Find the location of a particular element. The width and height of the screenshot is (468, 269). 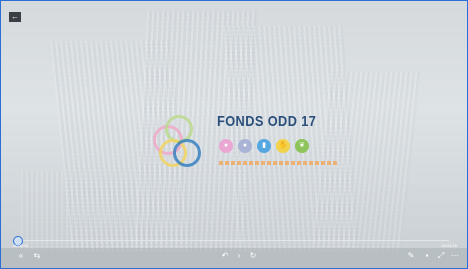

replay-icon: ↻ is located at coordinates (253, 256).